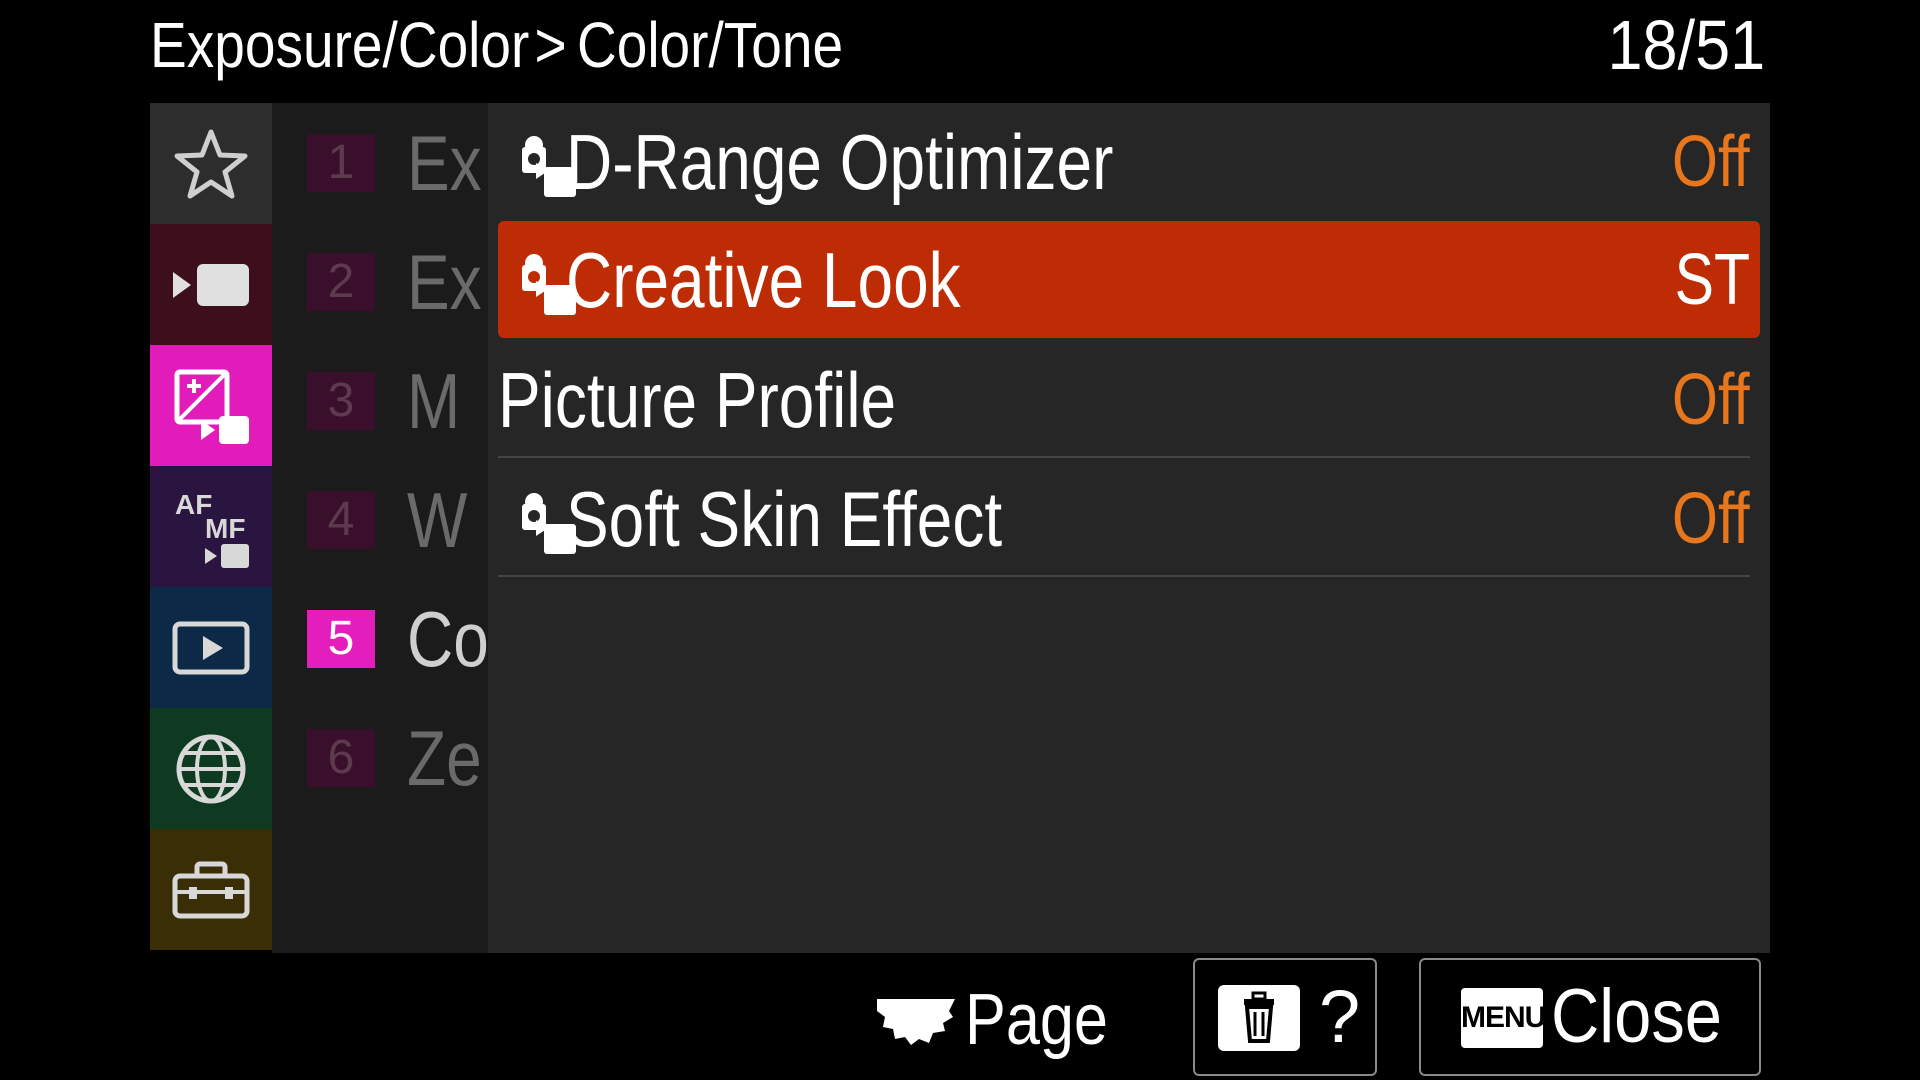 Image resolution: width=1920 pixels, height=1080 pixels. Describe the element at coordinates (341, 401) in the screenshot. I see `subpage-number: 3` at that location.